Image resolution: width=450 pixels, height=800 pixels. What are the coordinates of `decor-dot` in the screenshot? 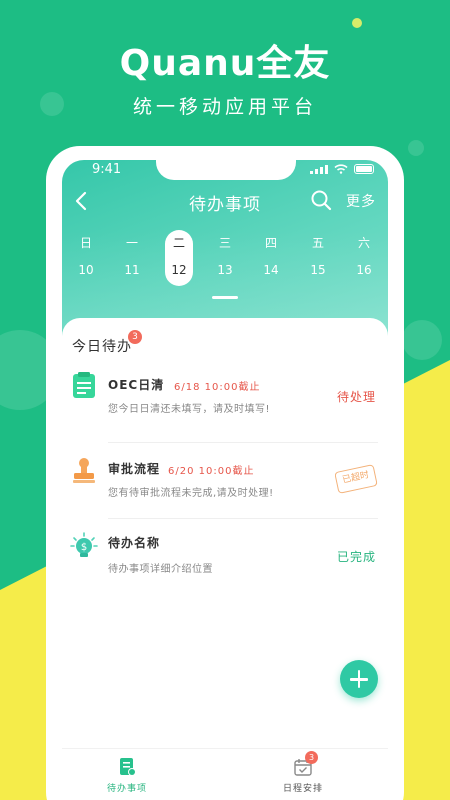 It's located at (357, 23).